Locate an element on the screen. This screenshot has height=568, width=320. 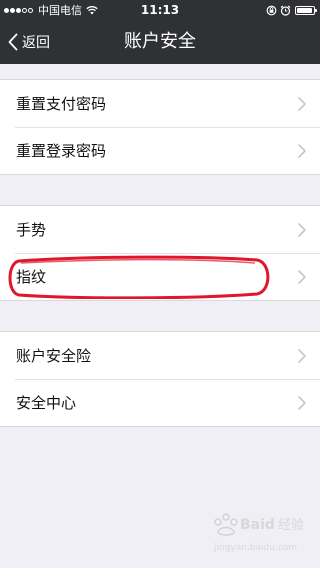
battery-fill is located at coordinates (304, 10).